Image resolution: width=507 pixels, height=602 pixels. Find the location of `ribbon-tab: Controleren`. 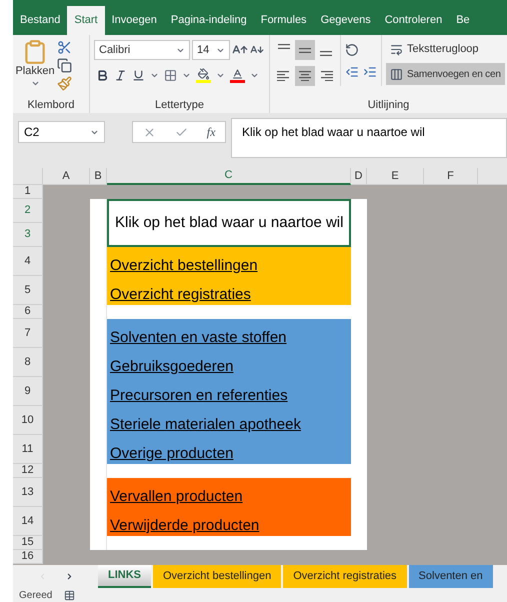

ribbon-tab: Controleren is located at coordinates (414, 20).